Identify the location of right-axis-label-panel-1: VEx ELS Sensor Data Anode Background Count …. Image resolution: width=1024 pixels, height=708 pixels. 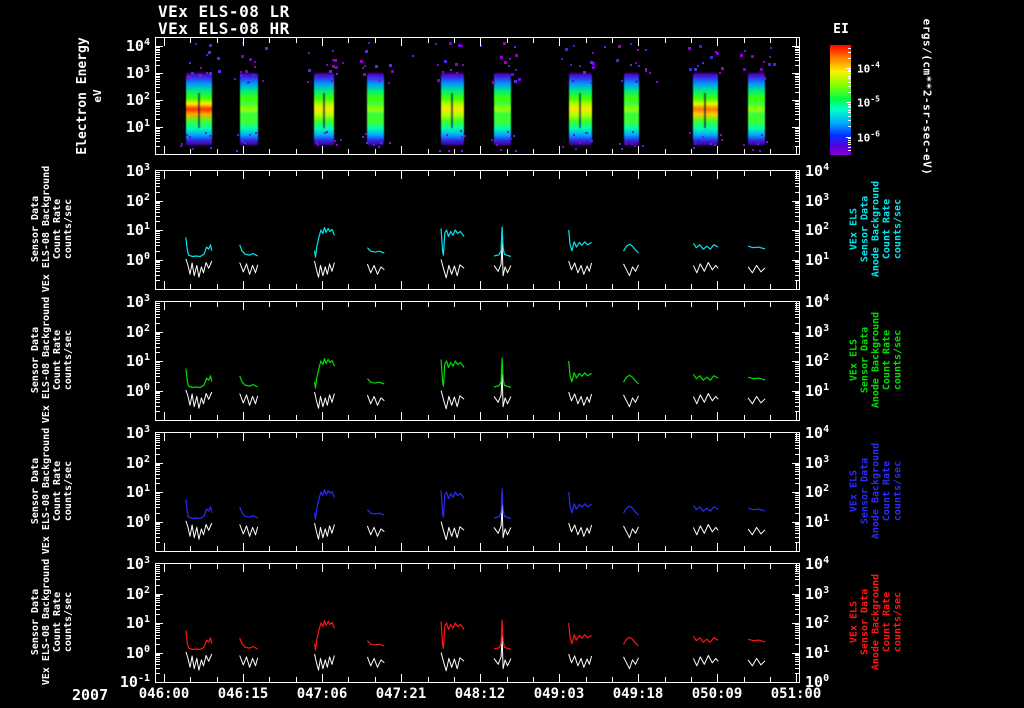
(876, 229).